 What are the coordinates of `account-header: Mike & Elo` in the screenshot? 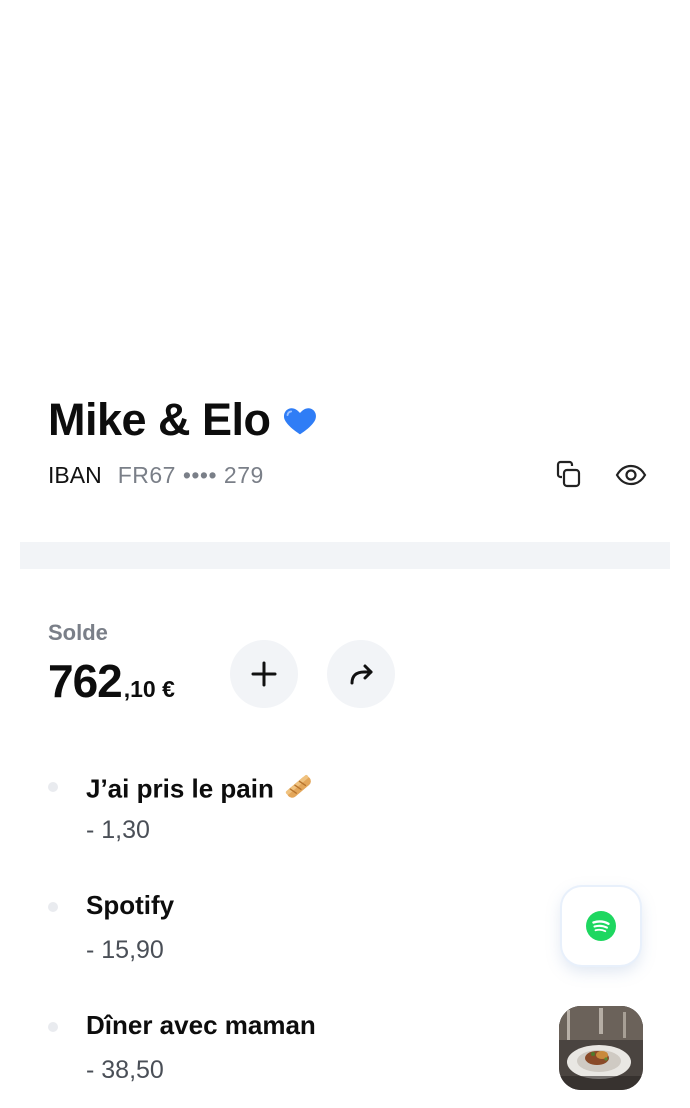 It's located at (183, 420).